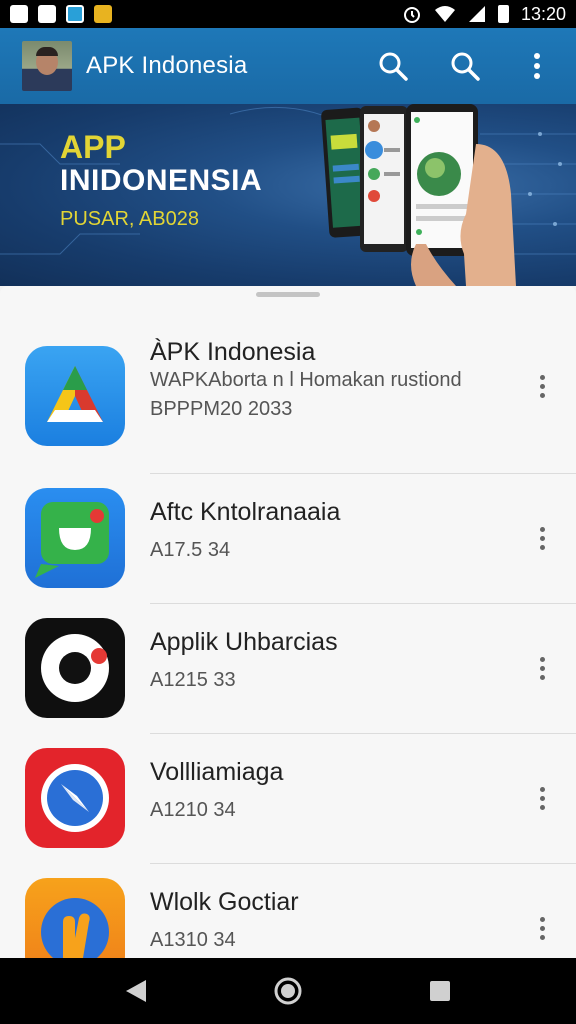  What do you see at coordinates (245, 512) in the screenshot?
I see `app-name: Aftc Kntolranaaia` at bounding box center [245, 512].